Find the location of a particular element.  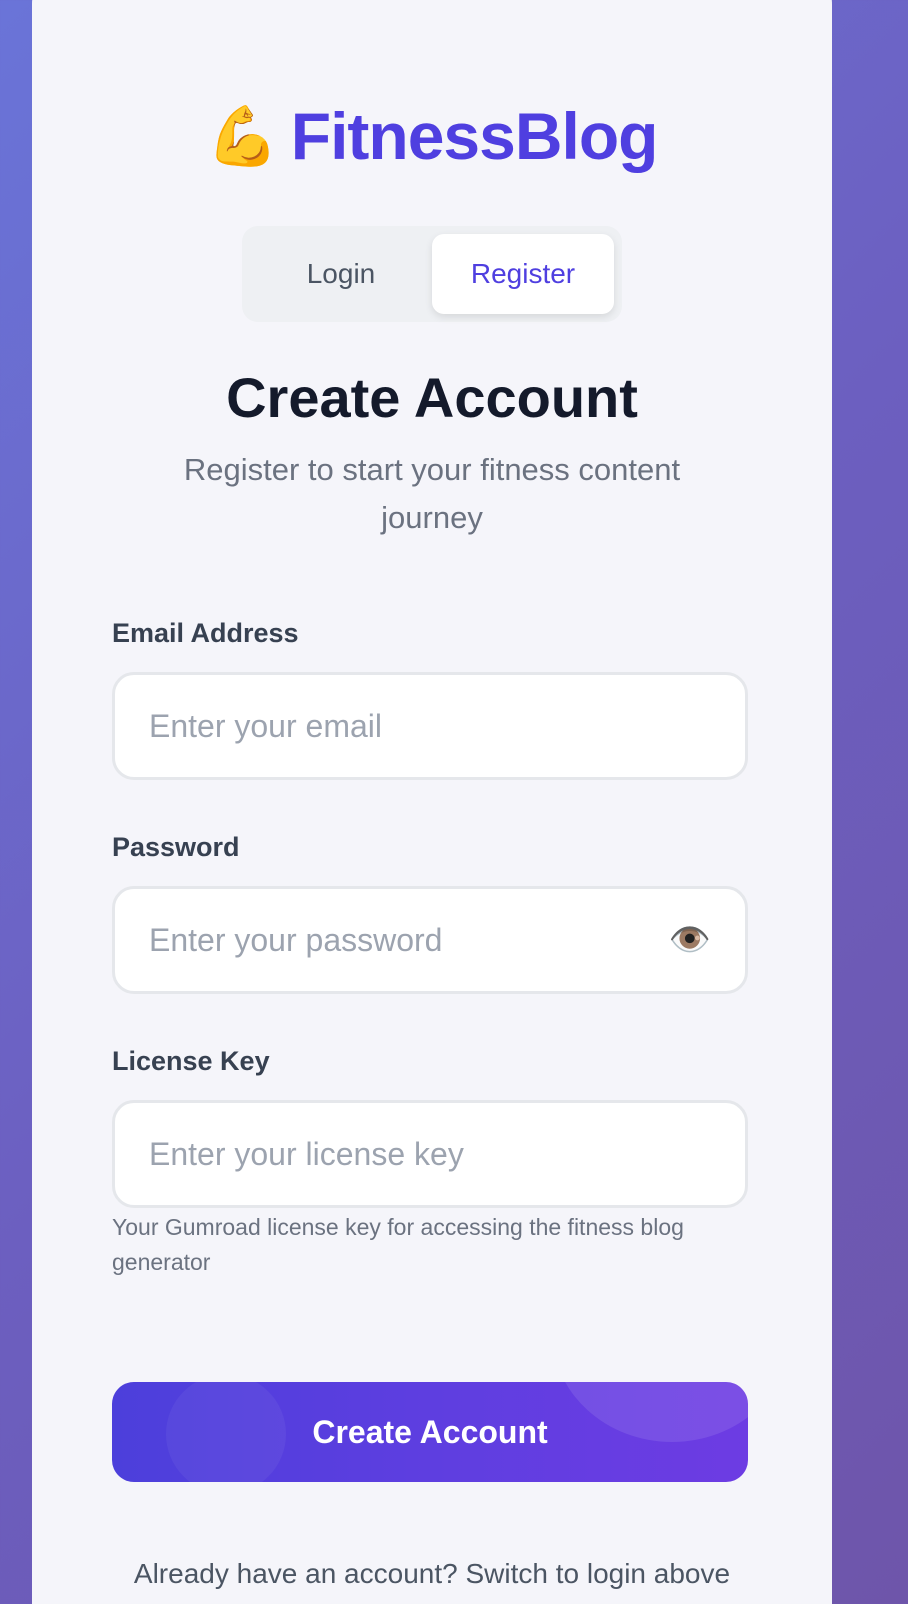

password-field is located at coordinates (430, 940).